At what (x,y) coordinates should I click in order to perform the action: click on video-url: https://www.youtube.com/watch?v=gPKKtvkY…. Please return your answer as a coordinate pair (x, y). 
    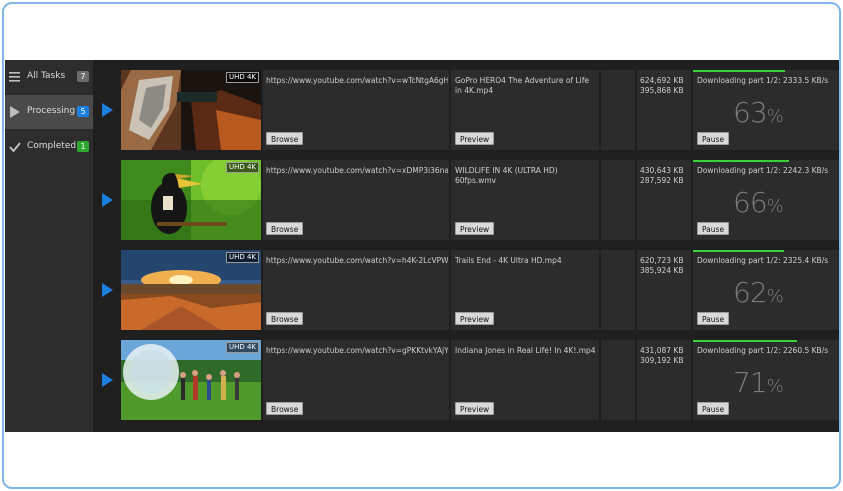
    Looking at the image, I should click on (357, 350).